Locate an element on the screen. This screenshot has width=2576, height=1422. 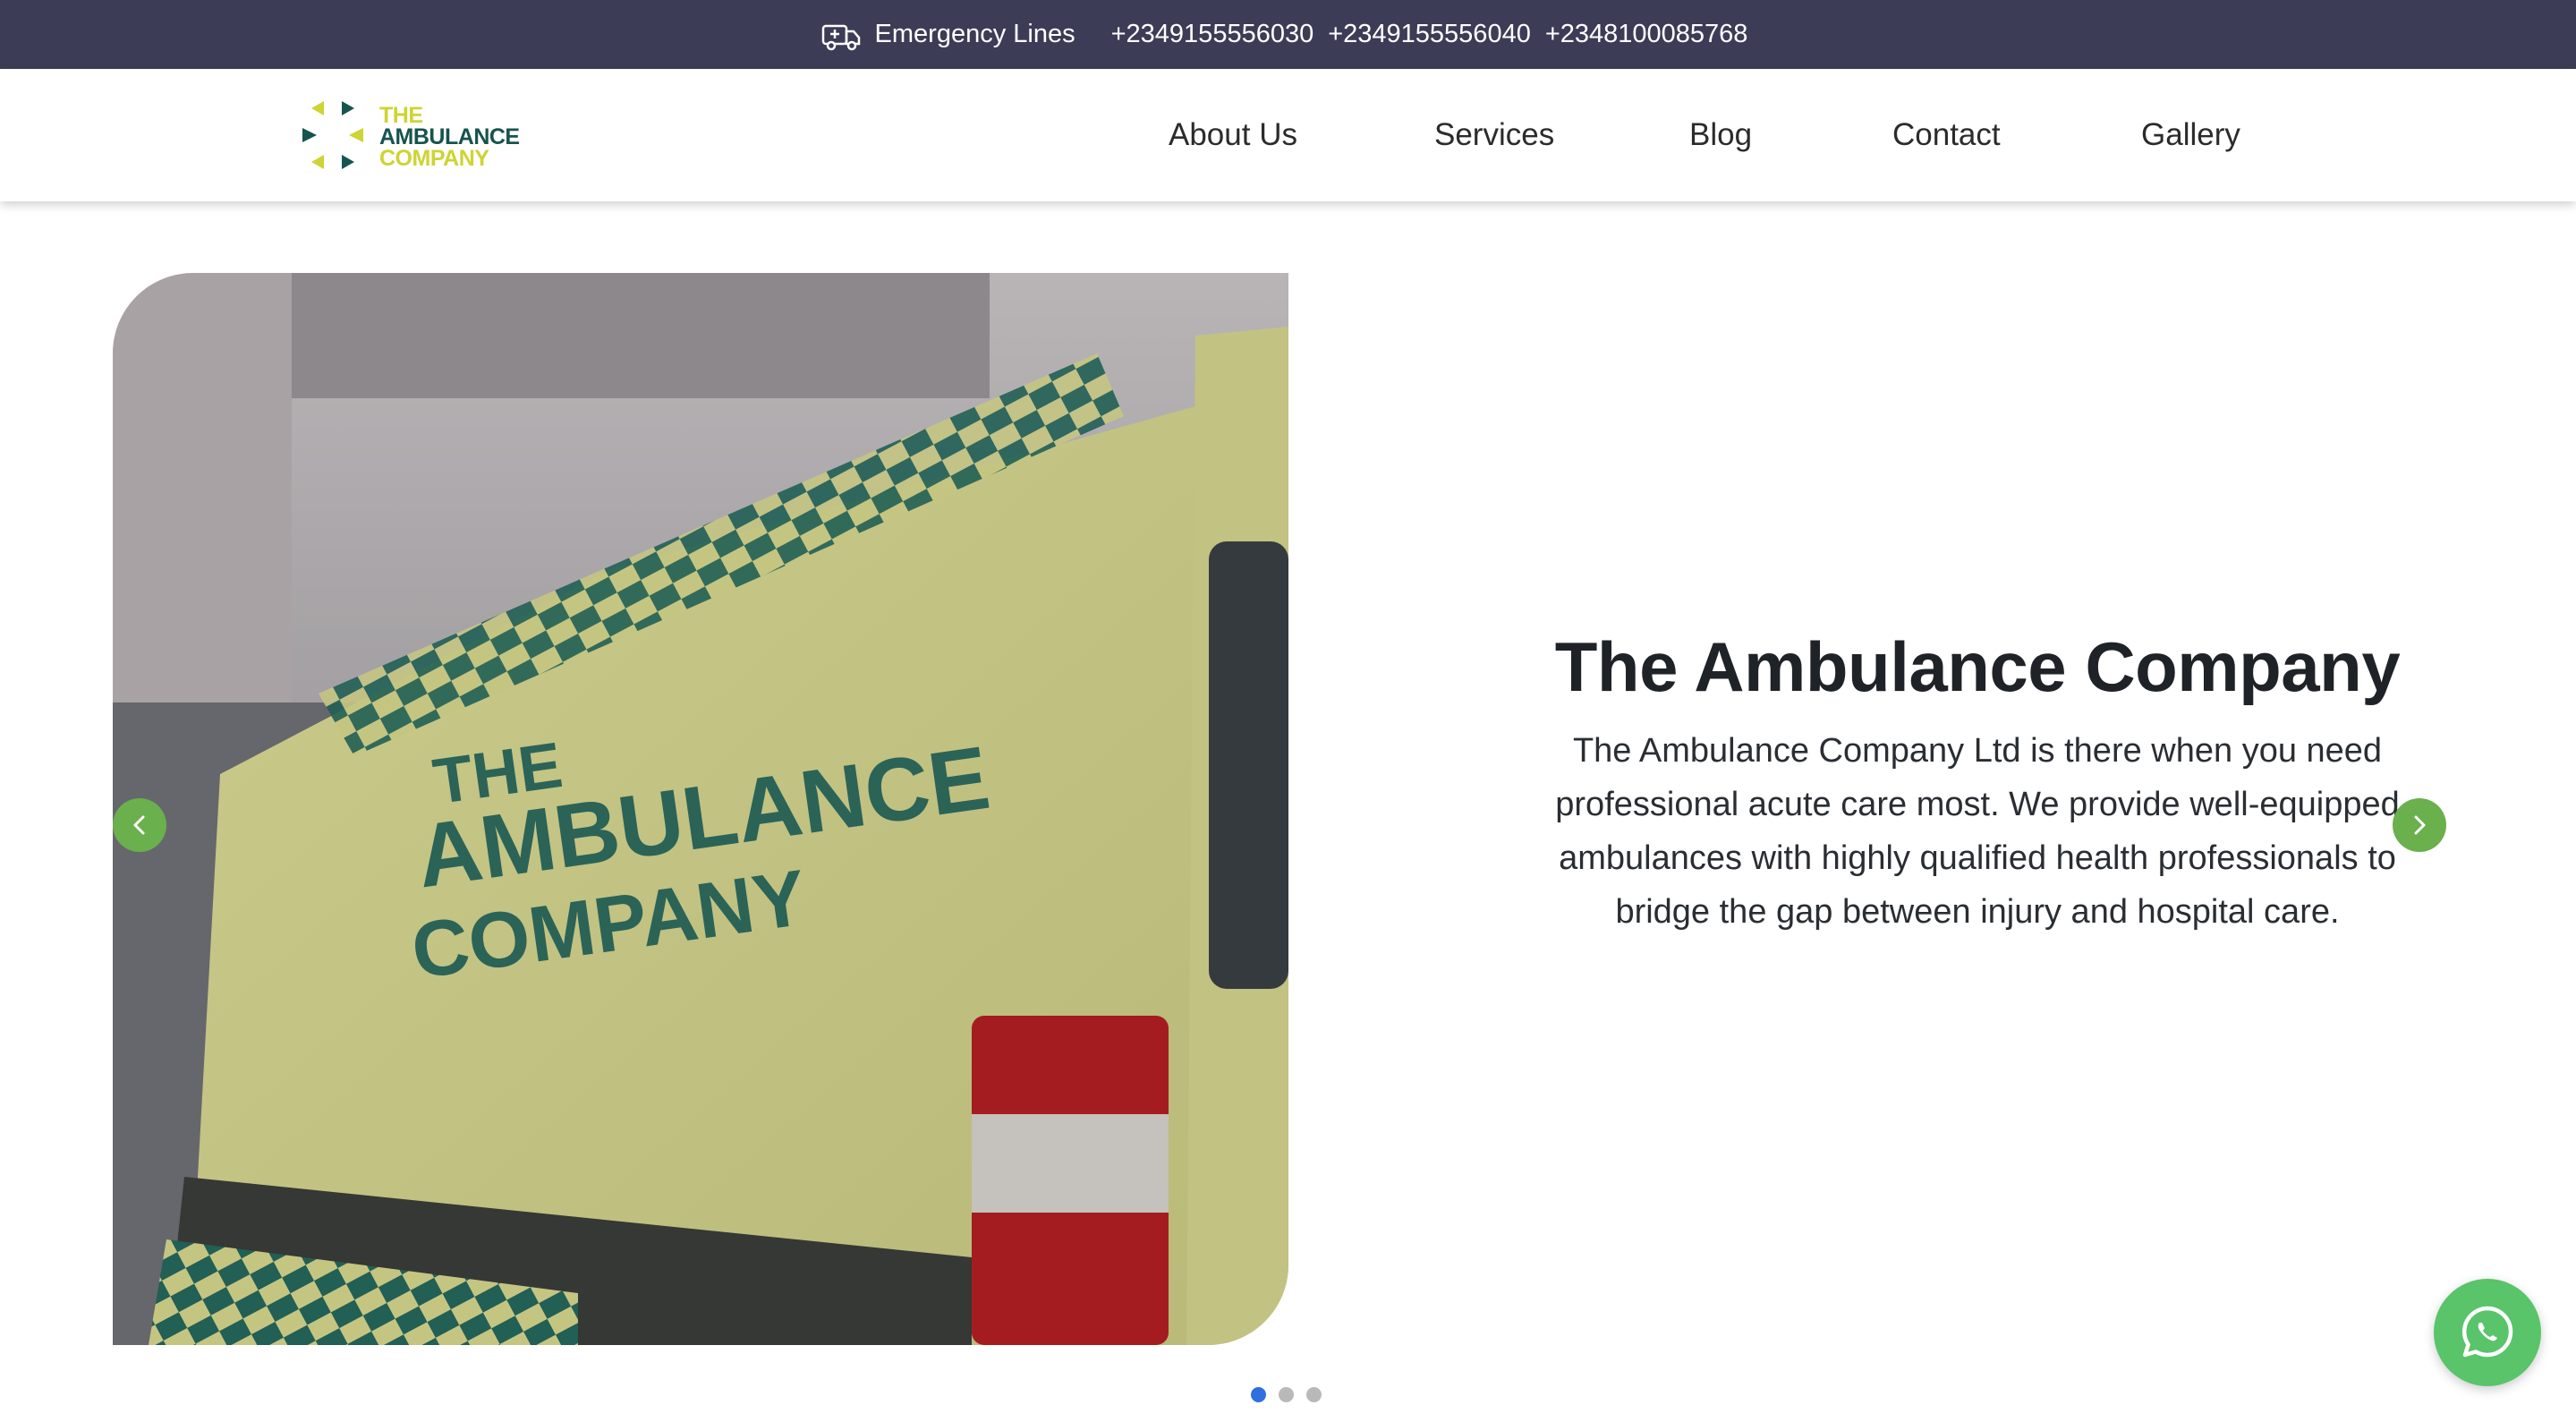
nav-contact: Contact is located at coordinates (1947, 135).